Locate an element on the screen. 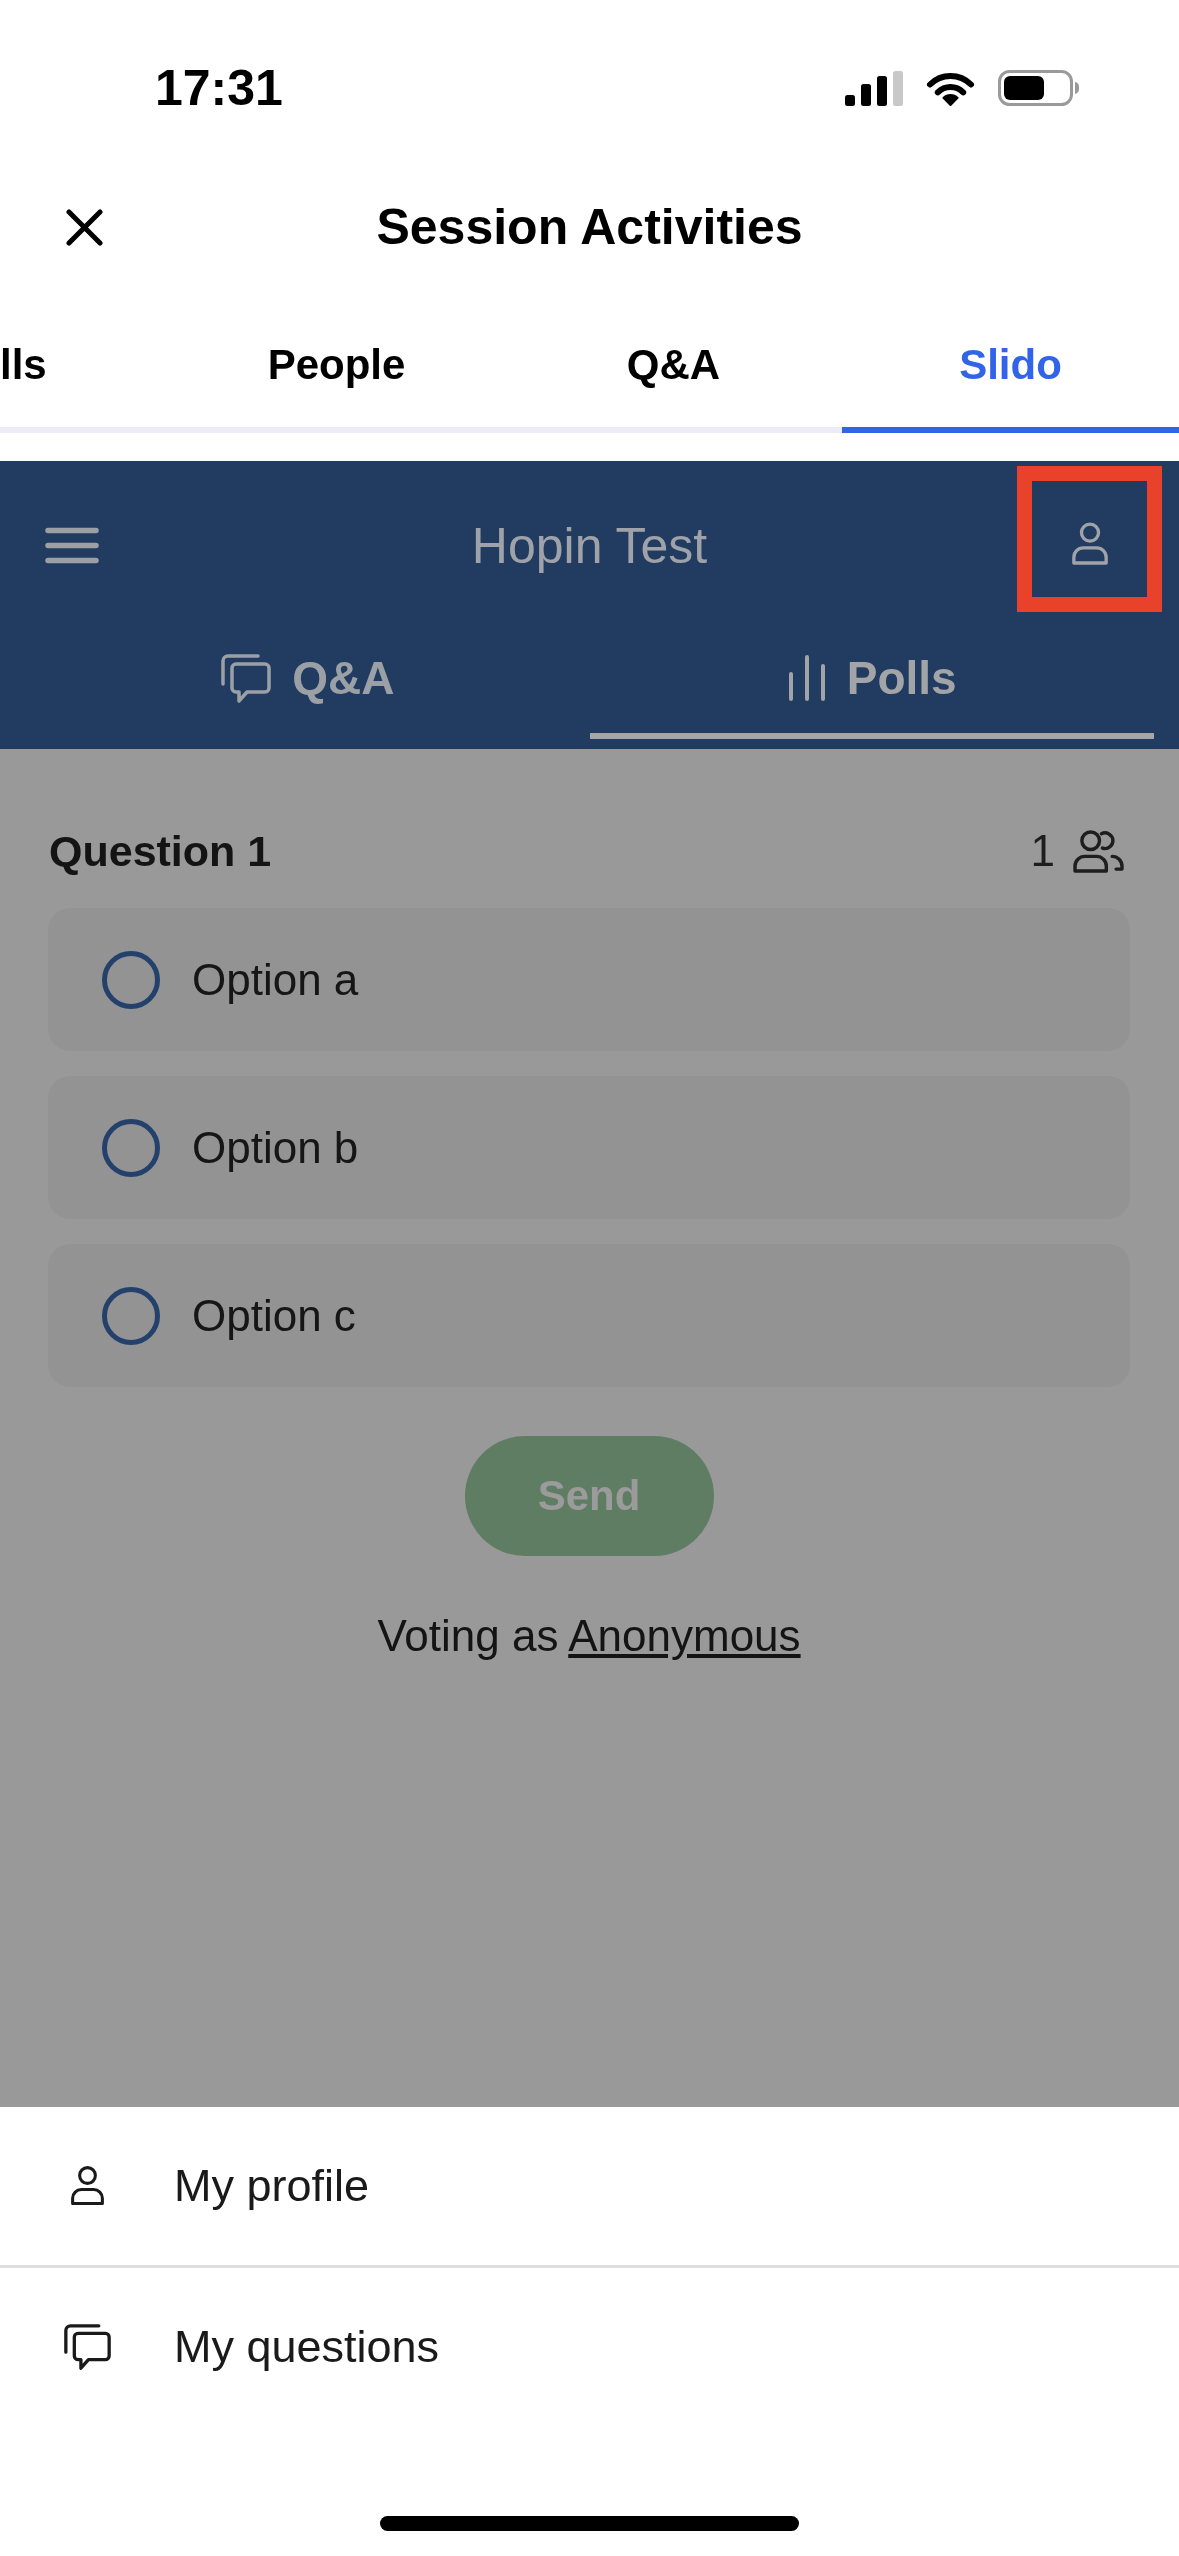  voting-note: Voting as Anonymous is located at coordinates (589, 1636).